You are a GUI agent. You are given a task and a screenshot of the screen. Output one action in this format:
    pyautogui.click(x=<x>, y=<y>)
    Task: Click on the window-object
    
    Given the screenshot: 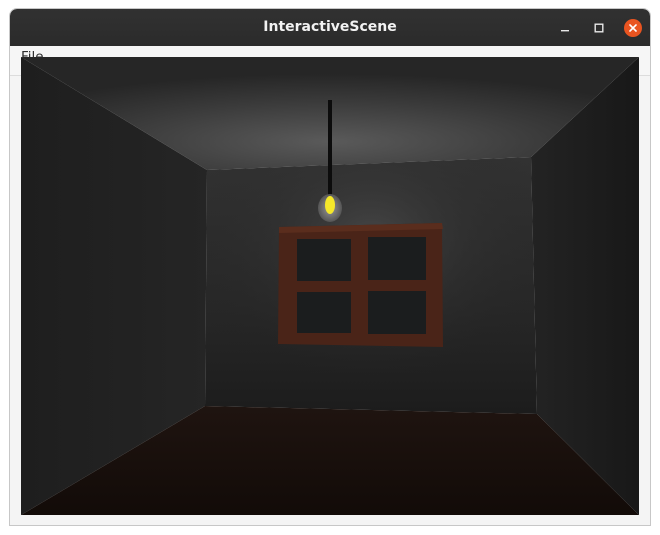 What is the action you would take?
    pyautogui.click(x=360, y=285)
    